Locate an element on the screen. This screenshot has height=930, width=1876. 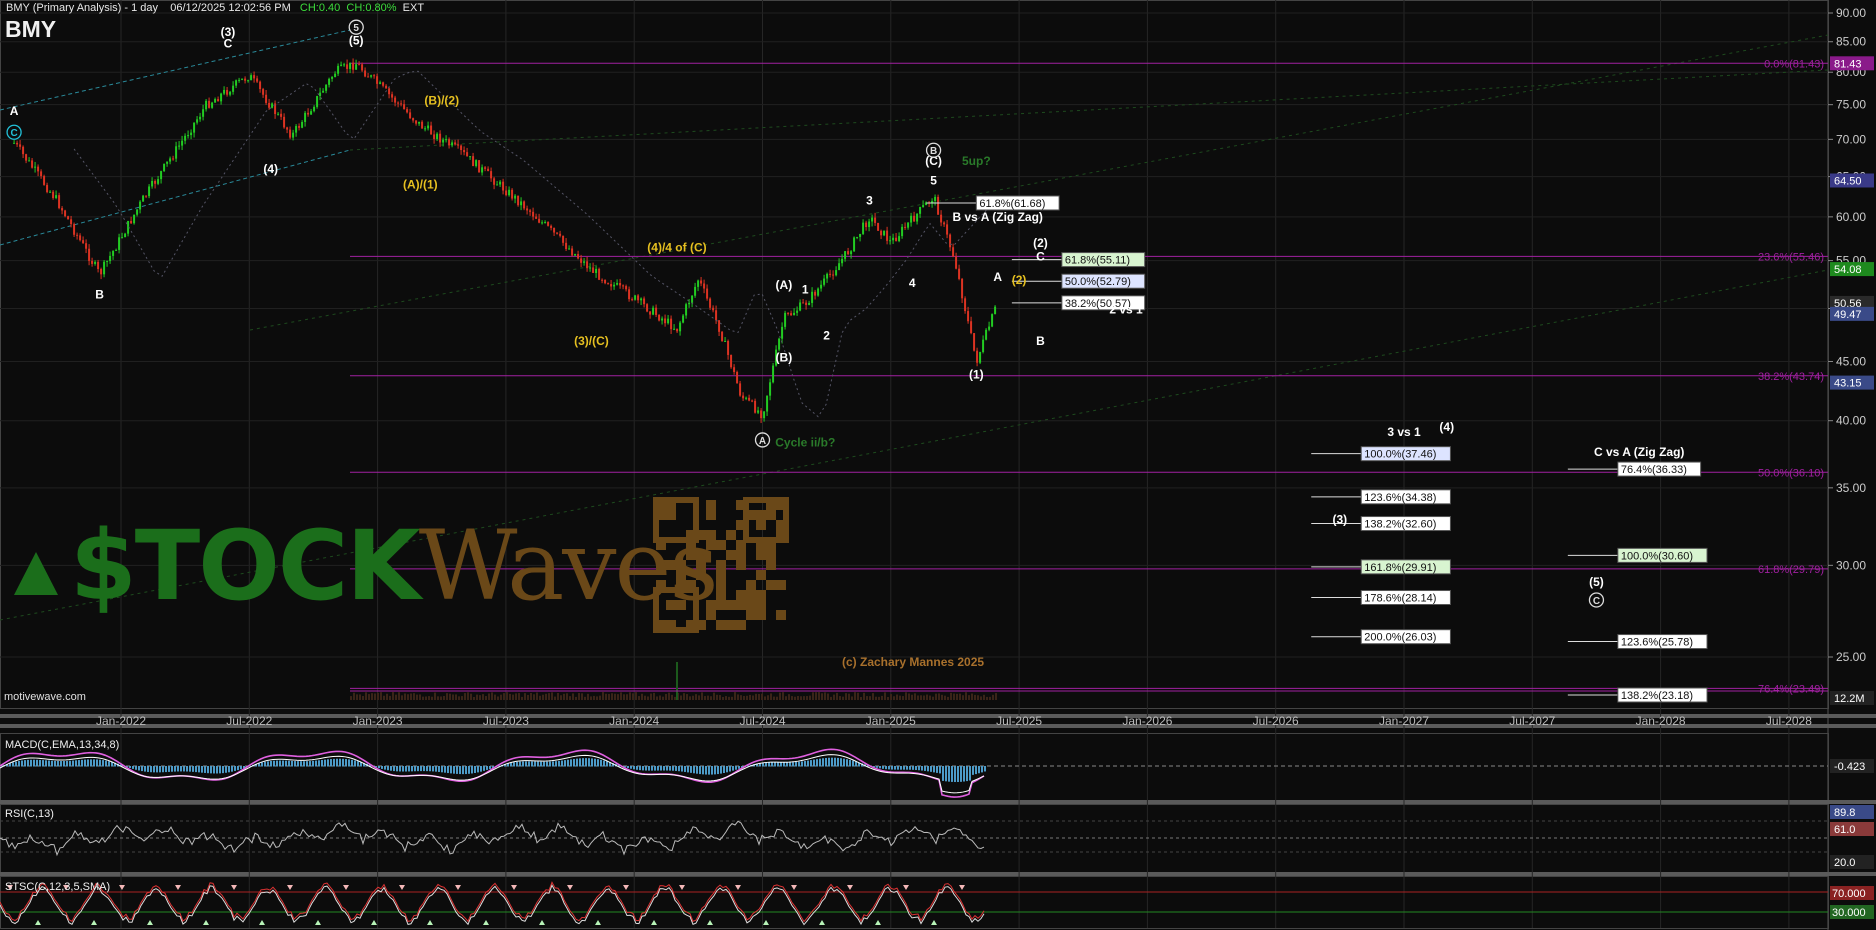
fib-box-label: 100.0%(30.60) is located at coordinates (1657, 556).